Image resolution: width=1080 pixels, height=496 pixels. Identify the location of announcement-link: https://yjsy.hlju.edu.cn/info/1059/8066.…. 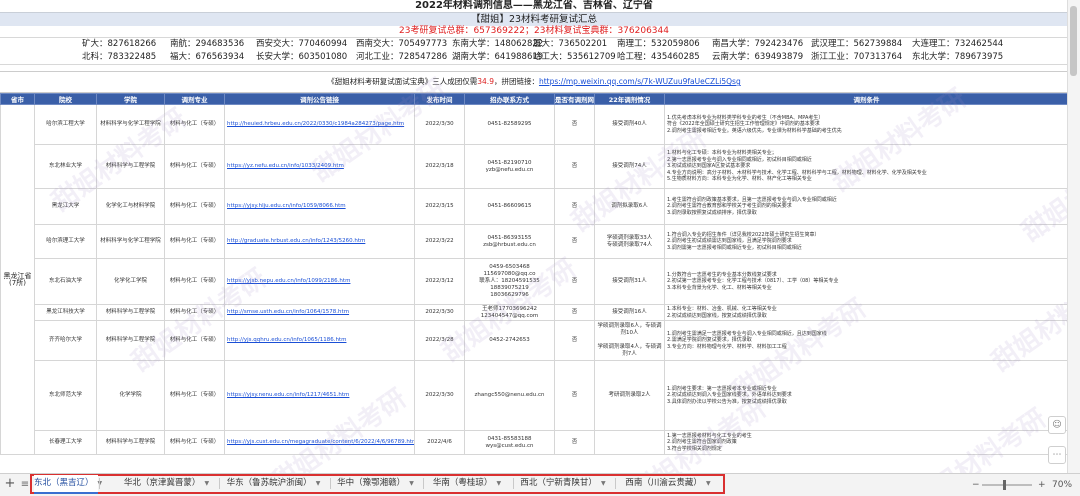
(319, 206).